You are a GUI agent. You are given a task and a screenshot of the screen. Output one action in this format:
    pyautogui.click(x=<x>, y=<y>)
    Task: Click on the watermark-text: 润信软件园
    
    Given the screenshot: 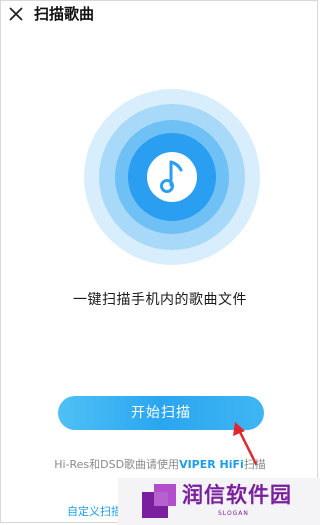 What is the action you would take?
    pyautogui.click(x=237, y=495)
    